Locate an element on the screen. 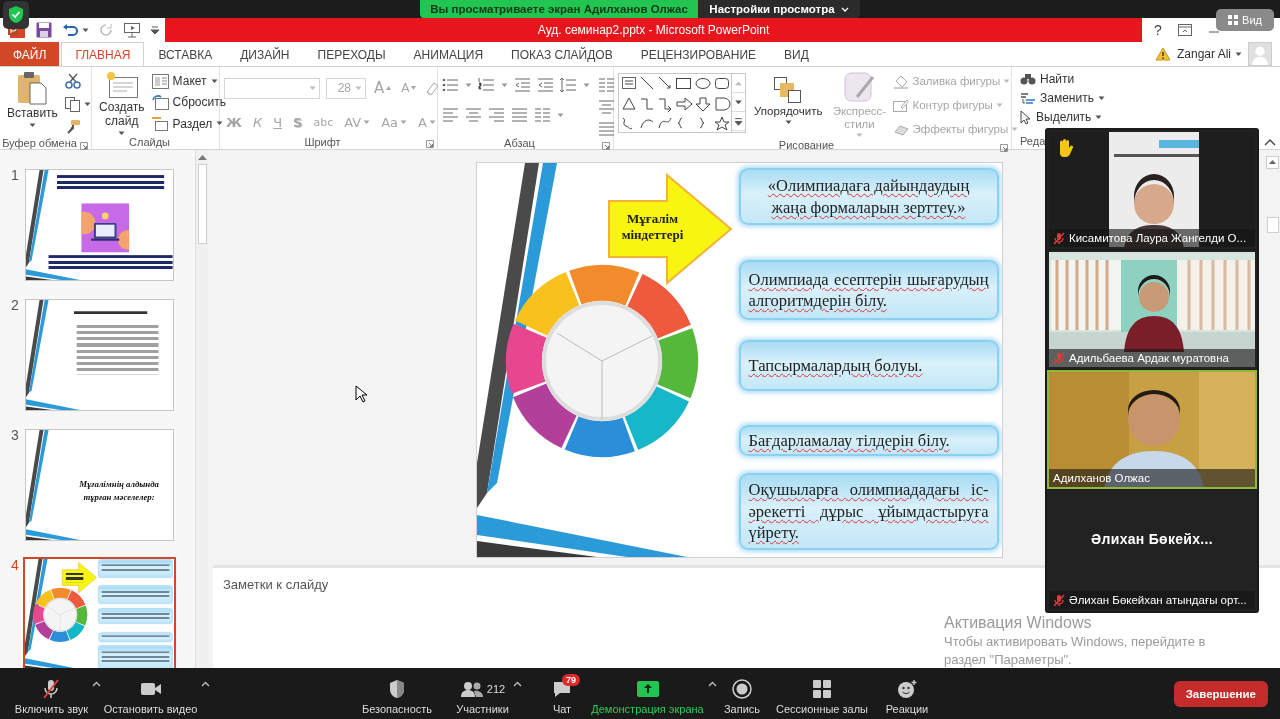 The height and width of the screenshot is (719, 1280). undo-icon is located at coordinates (70, 30).